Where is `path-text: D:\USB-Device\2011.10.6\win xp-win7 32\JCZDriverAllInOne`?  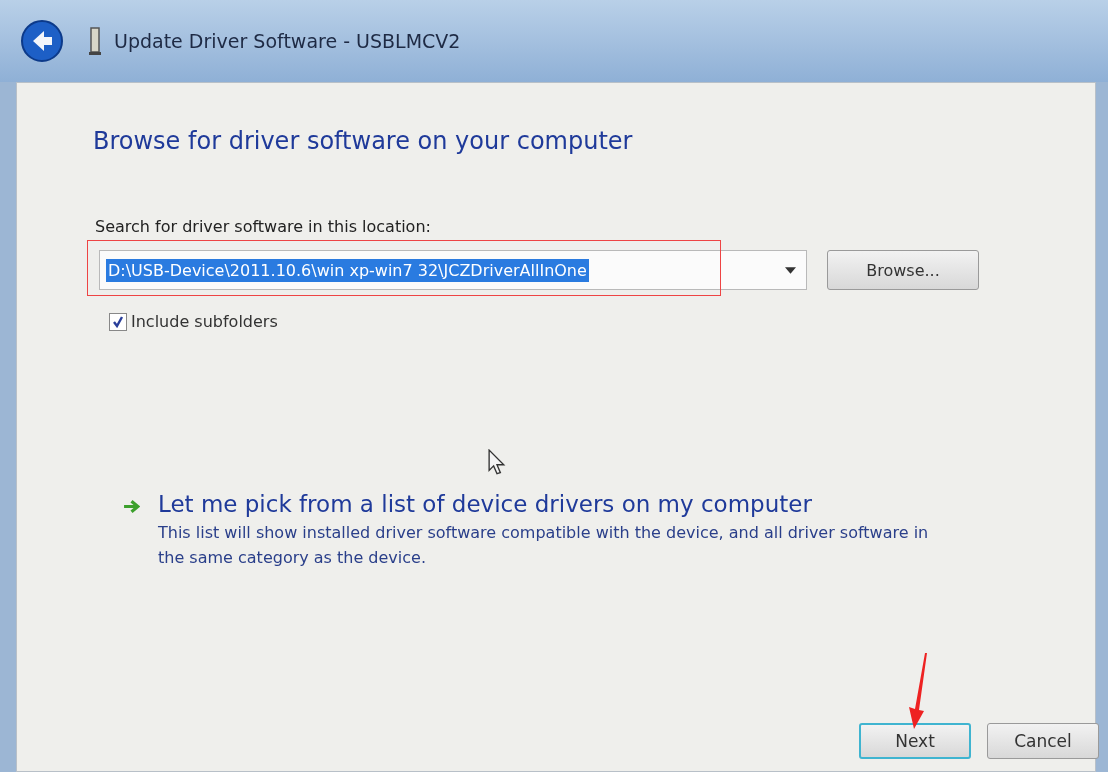
path-text: D:\USB-Device\2011.10.6\win xp-win7 32\JCZDriverAllInOne is located at coordinates (347, 270).